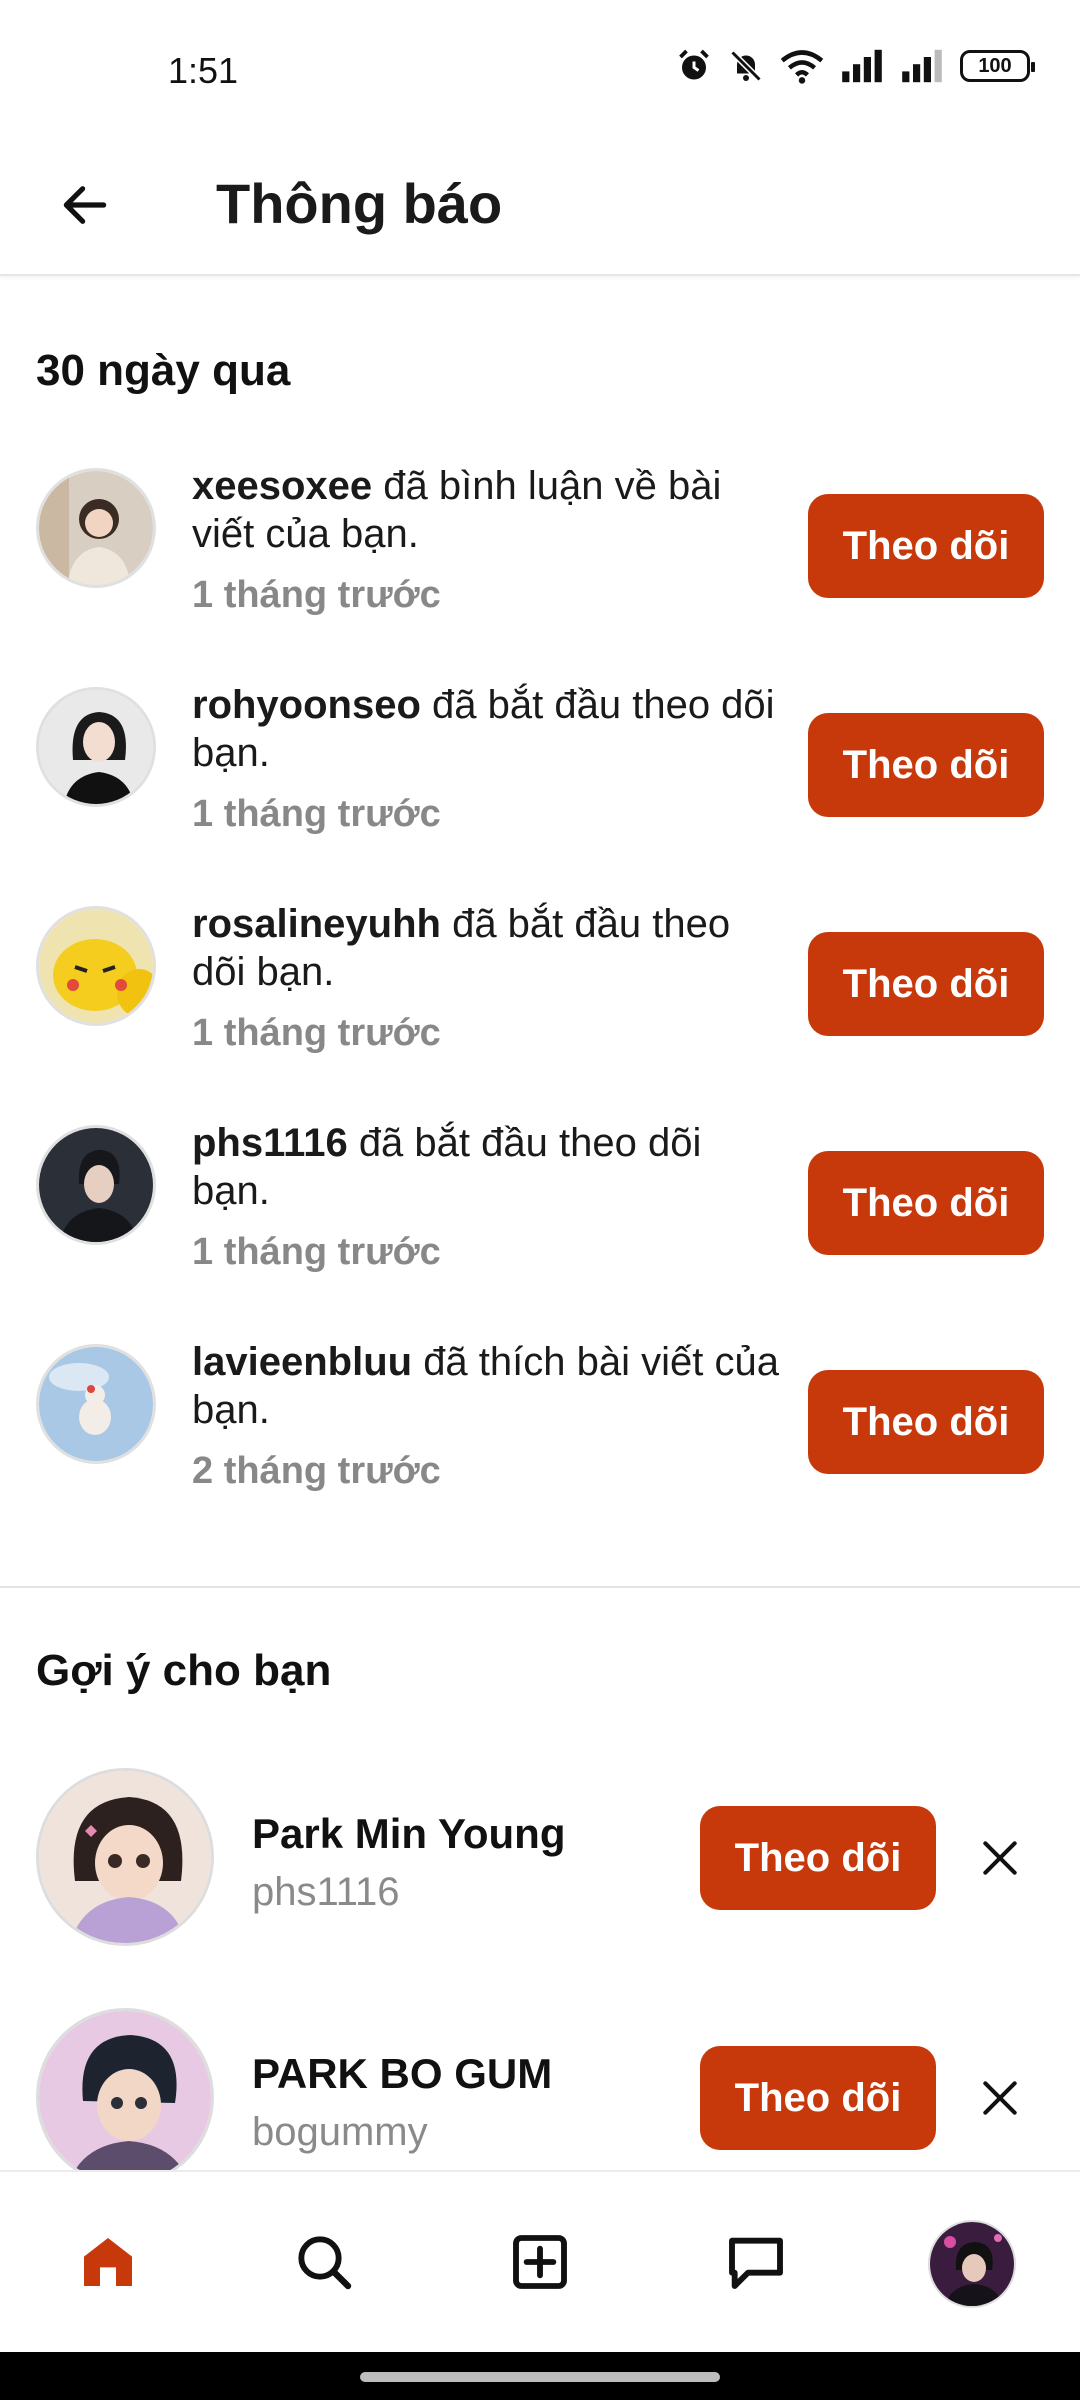  What do you see at coordinates (540, 208) in the screenshot?
I see `app-header: Thông báo` at bounding box center [540, 208].